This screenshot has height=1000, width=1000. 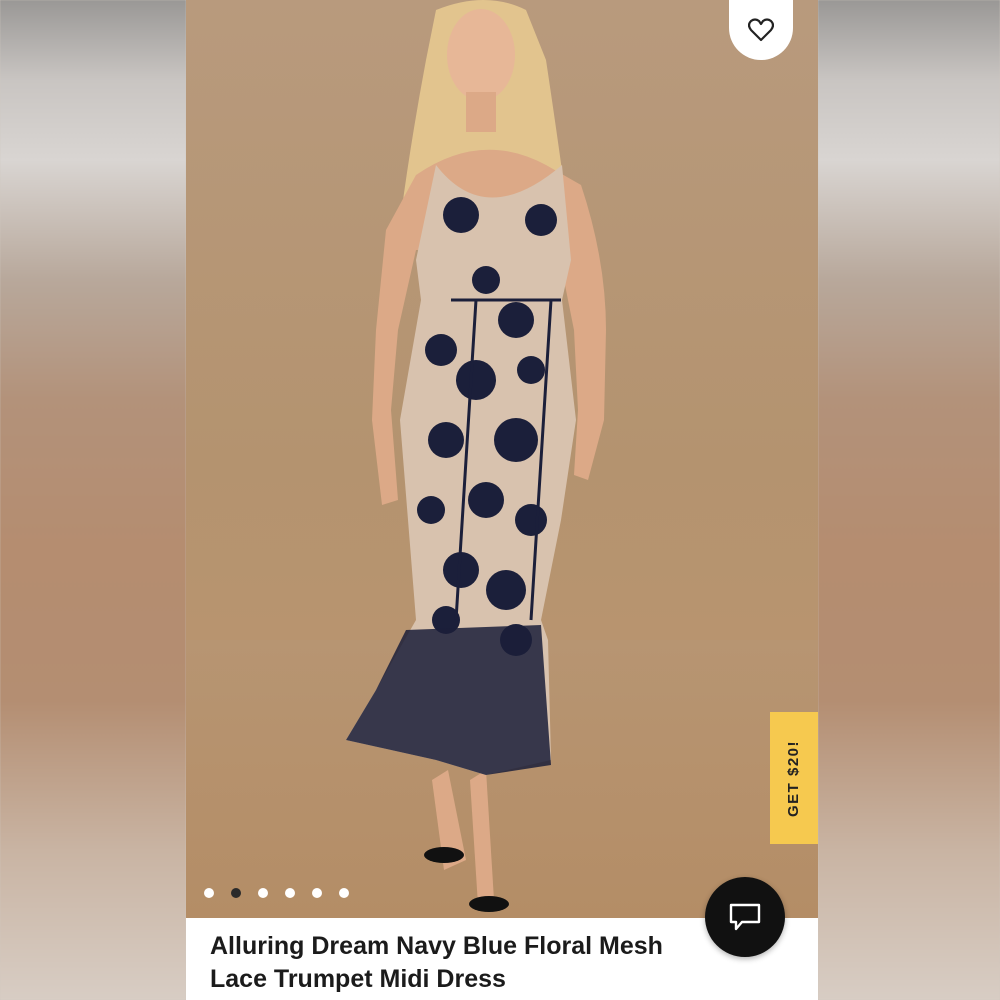 What do you see at coordinates (761, 30) in the screenshot?
I see `heart-outline-icon` at bounding box center [761, 30].